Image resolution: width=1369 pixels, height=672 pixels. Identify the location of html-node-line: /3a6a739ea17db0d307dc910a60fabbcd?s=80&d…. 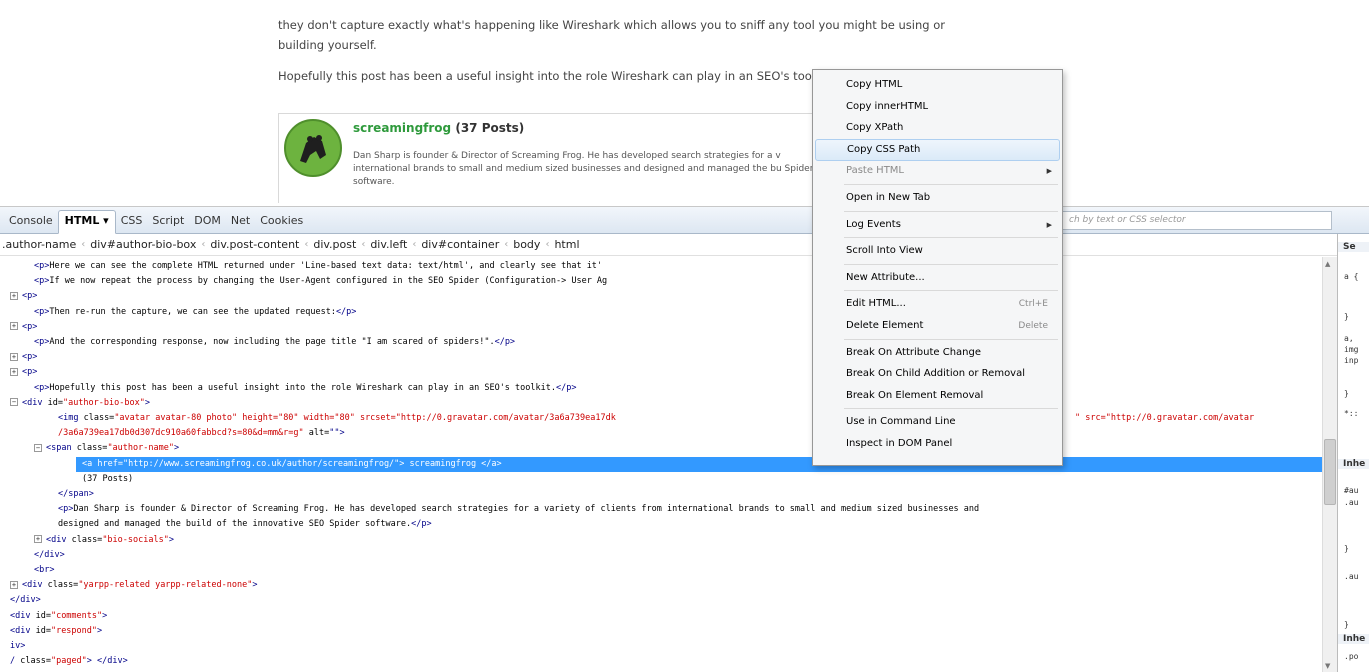
(201, 433).